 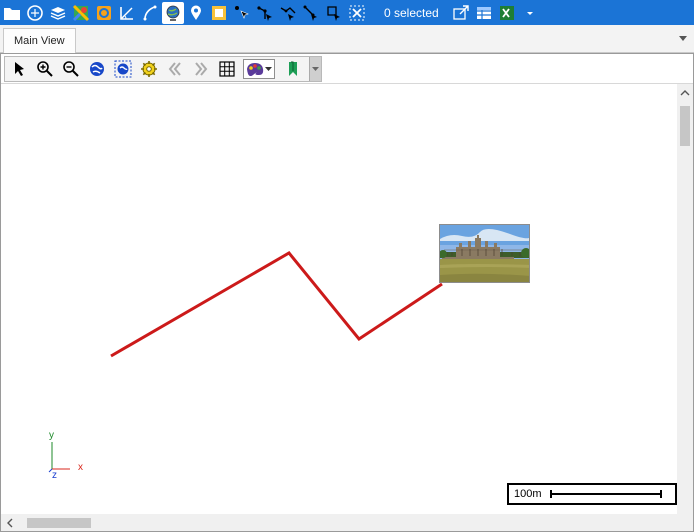 I want to click on layers-icon, so click(x=58, y=13).